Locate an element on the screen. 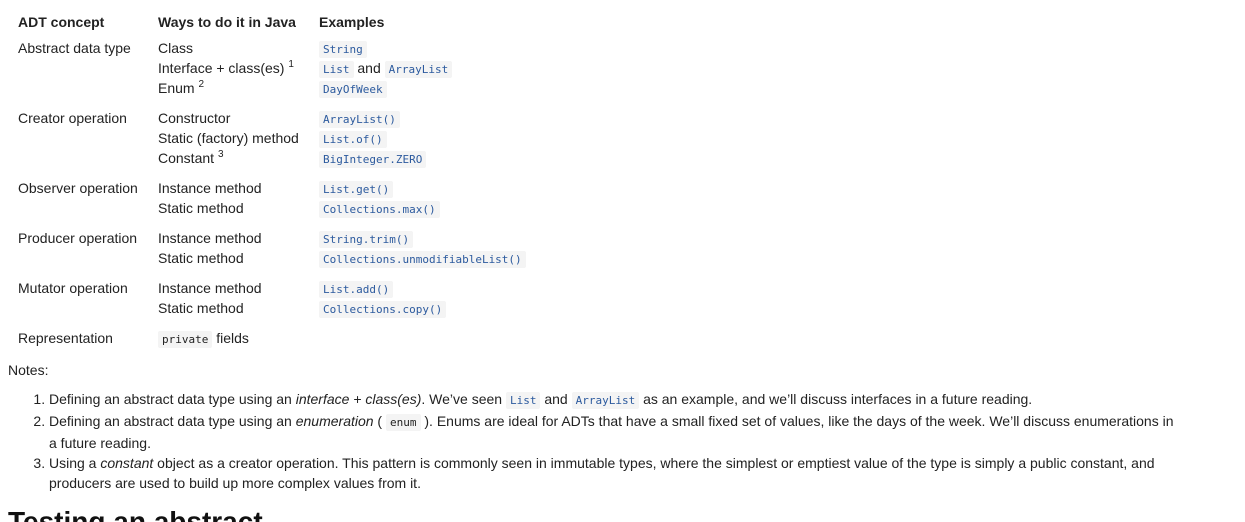 Image resolution: width=1245 pixels, height=522 pixels. code-example: String.trim() is located at coordinates (366, 239).